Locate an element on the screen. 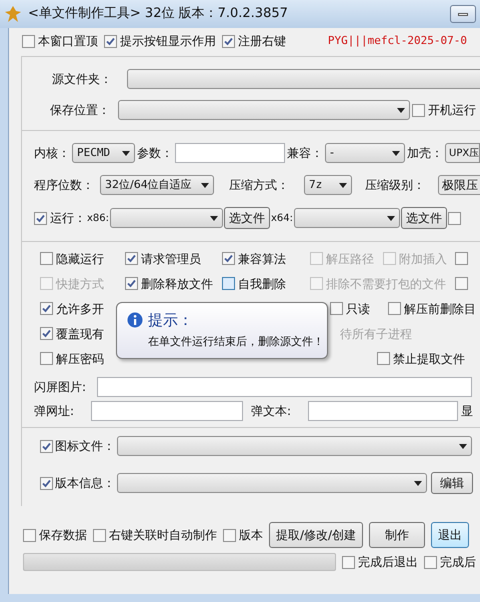 The height and width of the screenshot is (602, 480). field-label: 闪屏图片: is located at coordinates (61, 387).